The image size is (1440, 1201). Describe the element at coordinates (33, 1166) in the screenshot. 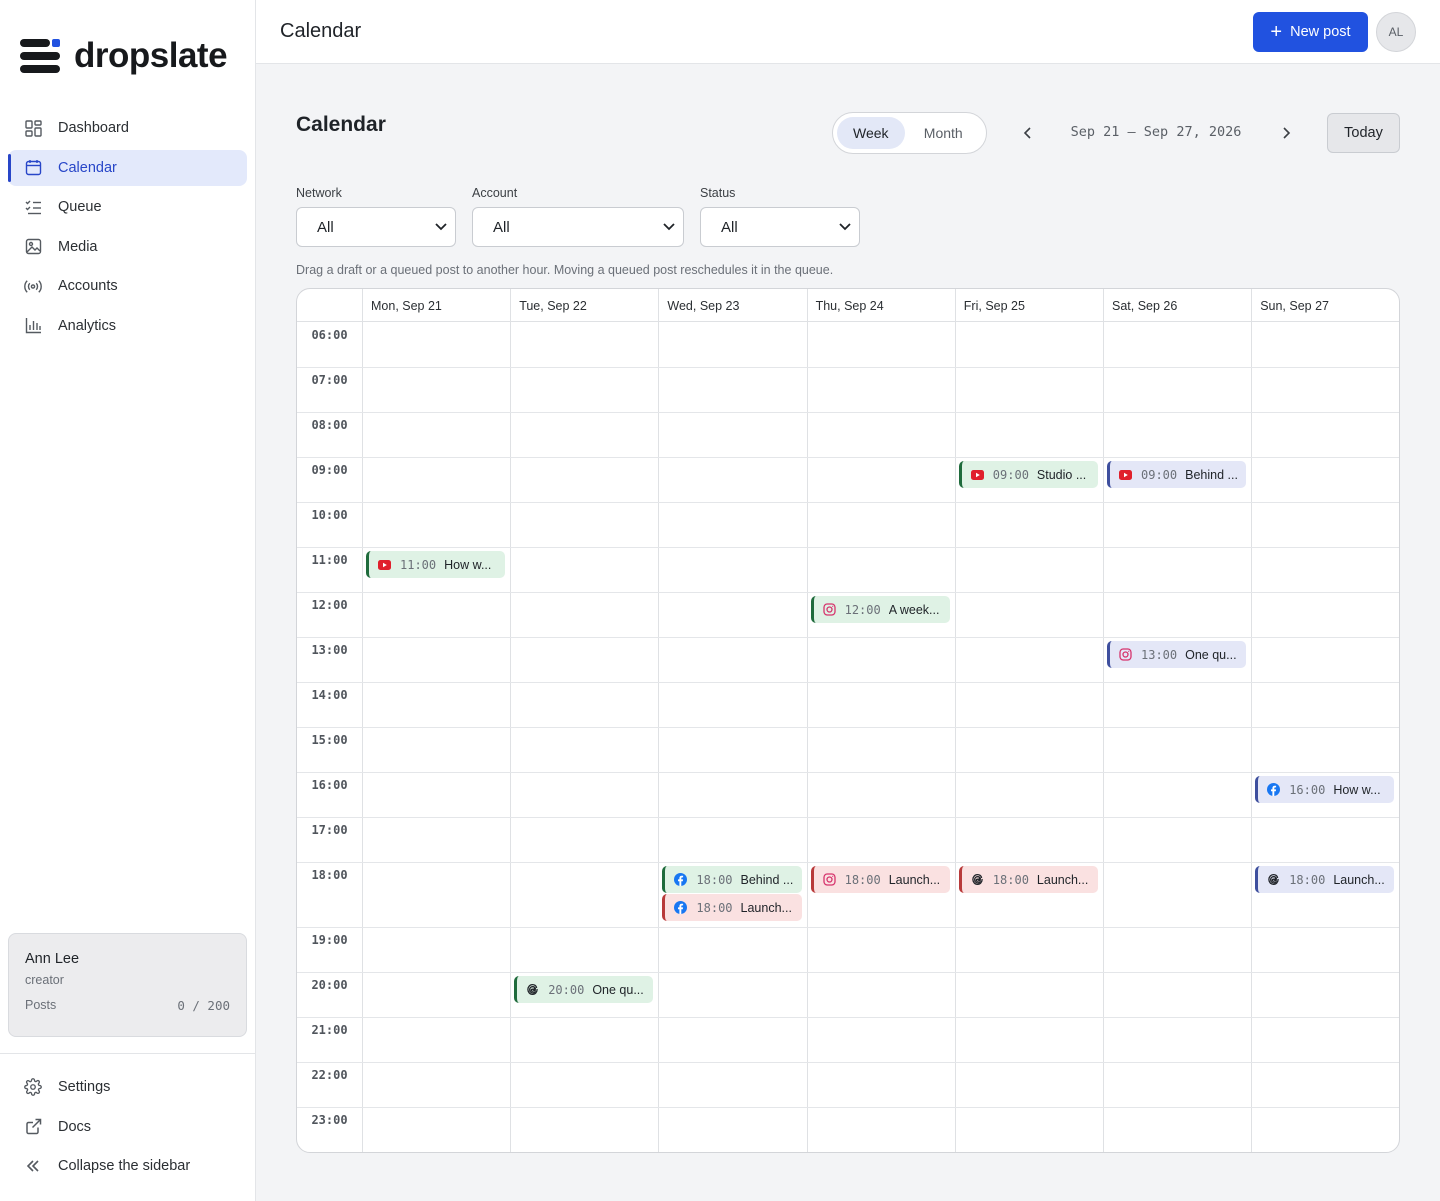

I see `double-chevron-left-icon` at that location.